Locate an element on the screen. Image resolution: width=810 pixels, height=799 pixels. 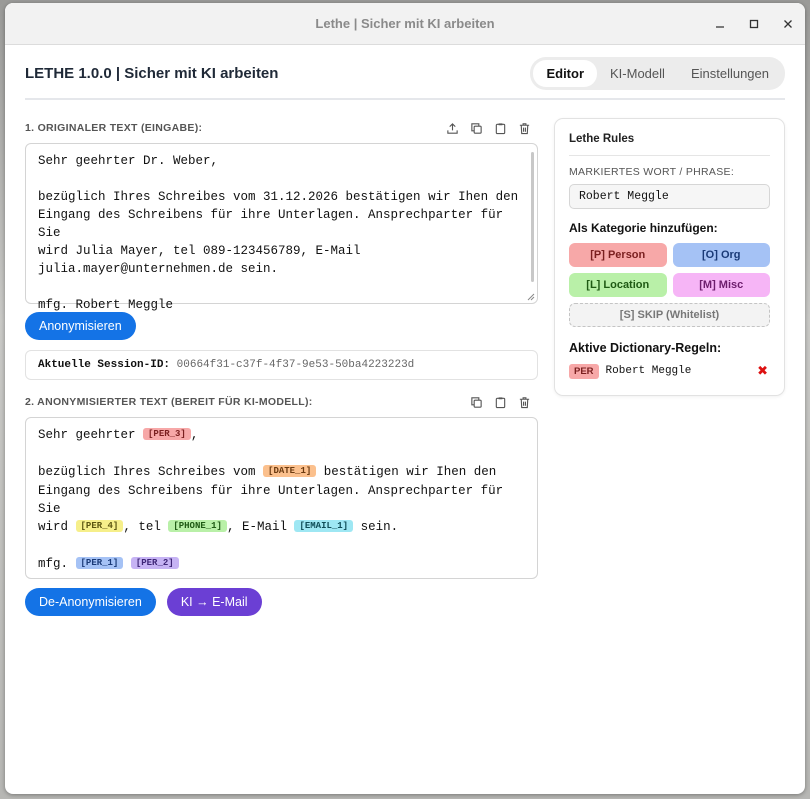
session-id: 00664f31-c37f-4f37-9e53-50ba4223223d is located at coordinates (295, 365).